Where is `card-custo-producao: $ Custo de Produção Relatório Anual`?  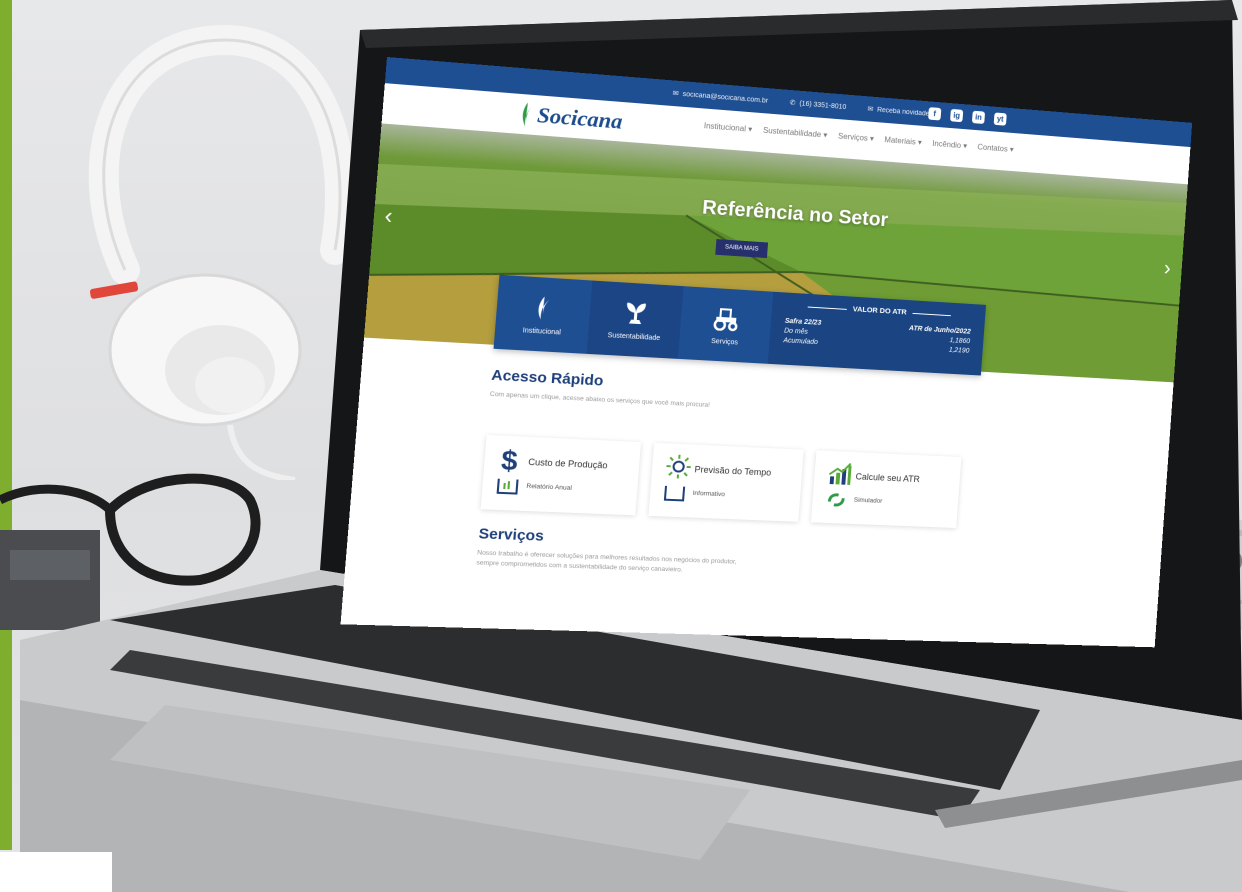
card-custo-producao: $ Custo de Produção Relatório Anual is located at coordinates (561, 475).